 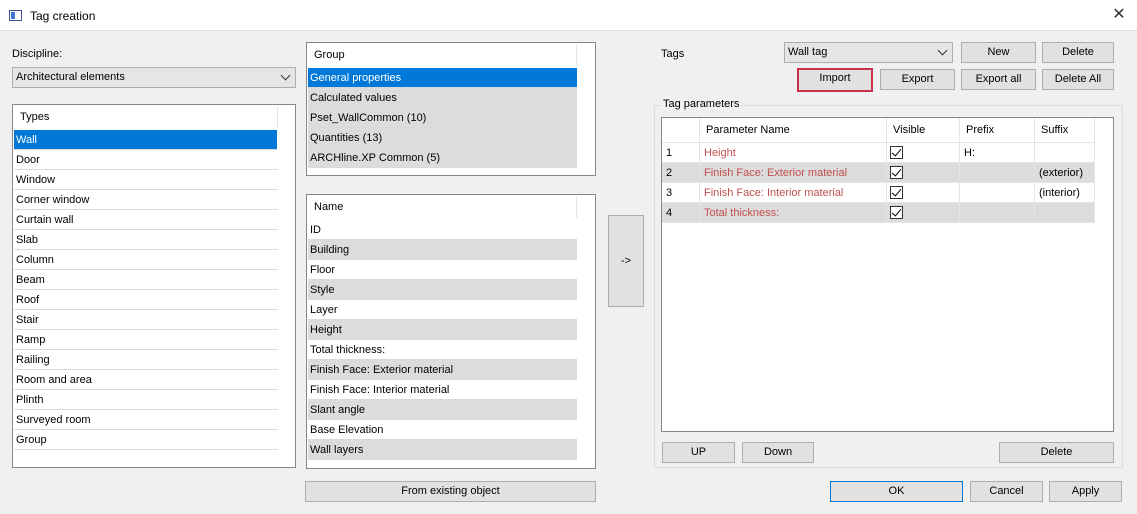 I want to click on delete-parameter-button: Delete, so click(x=1056, y=452).